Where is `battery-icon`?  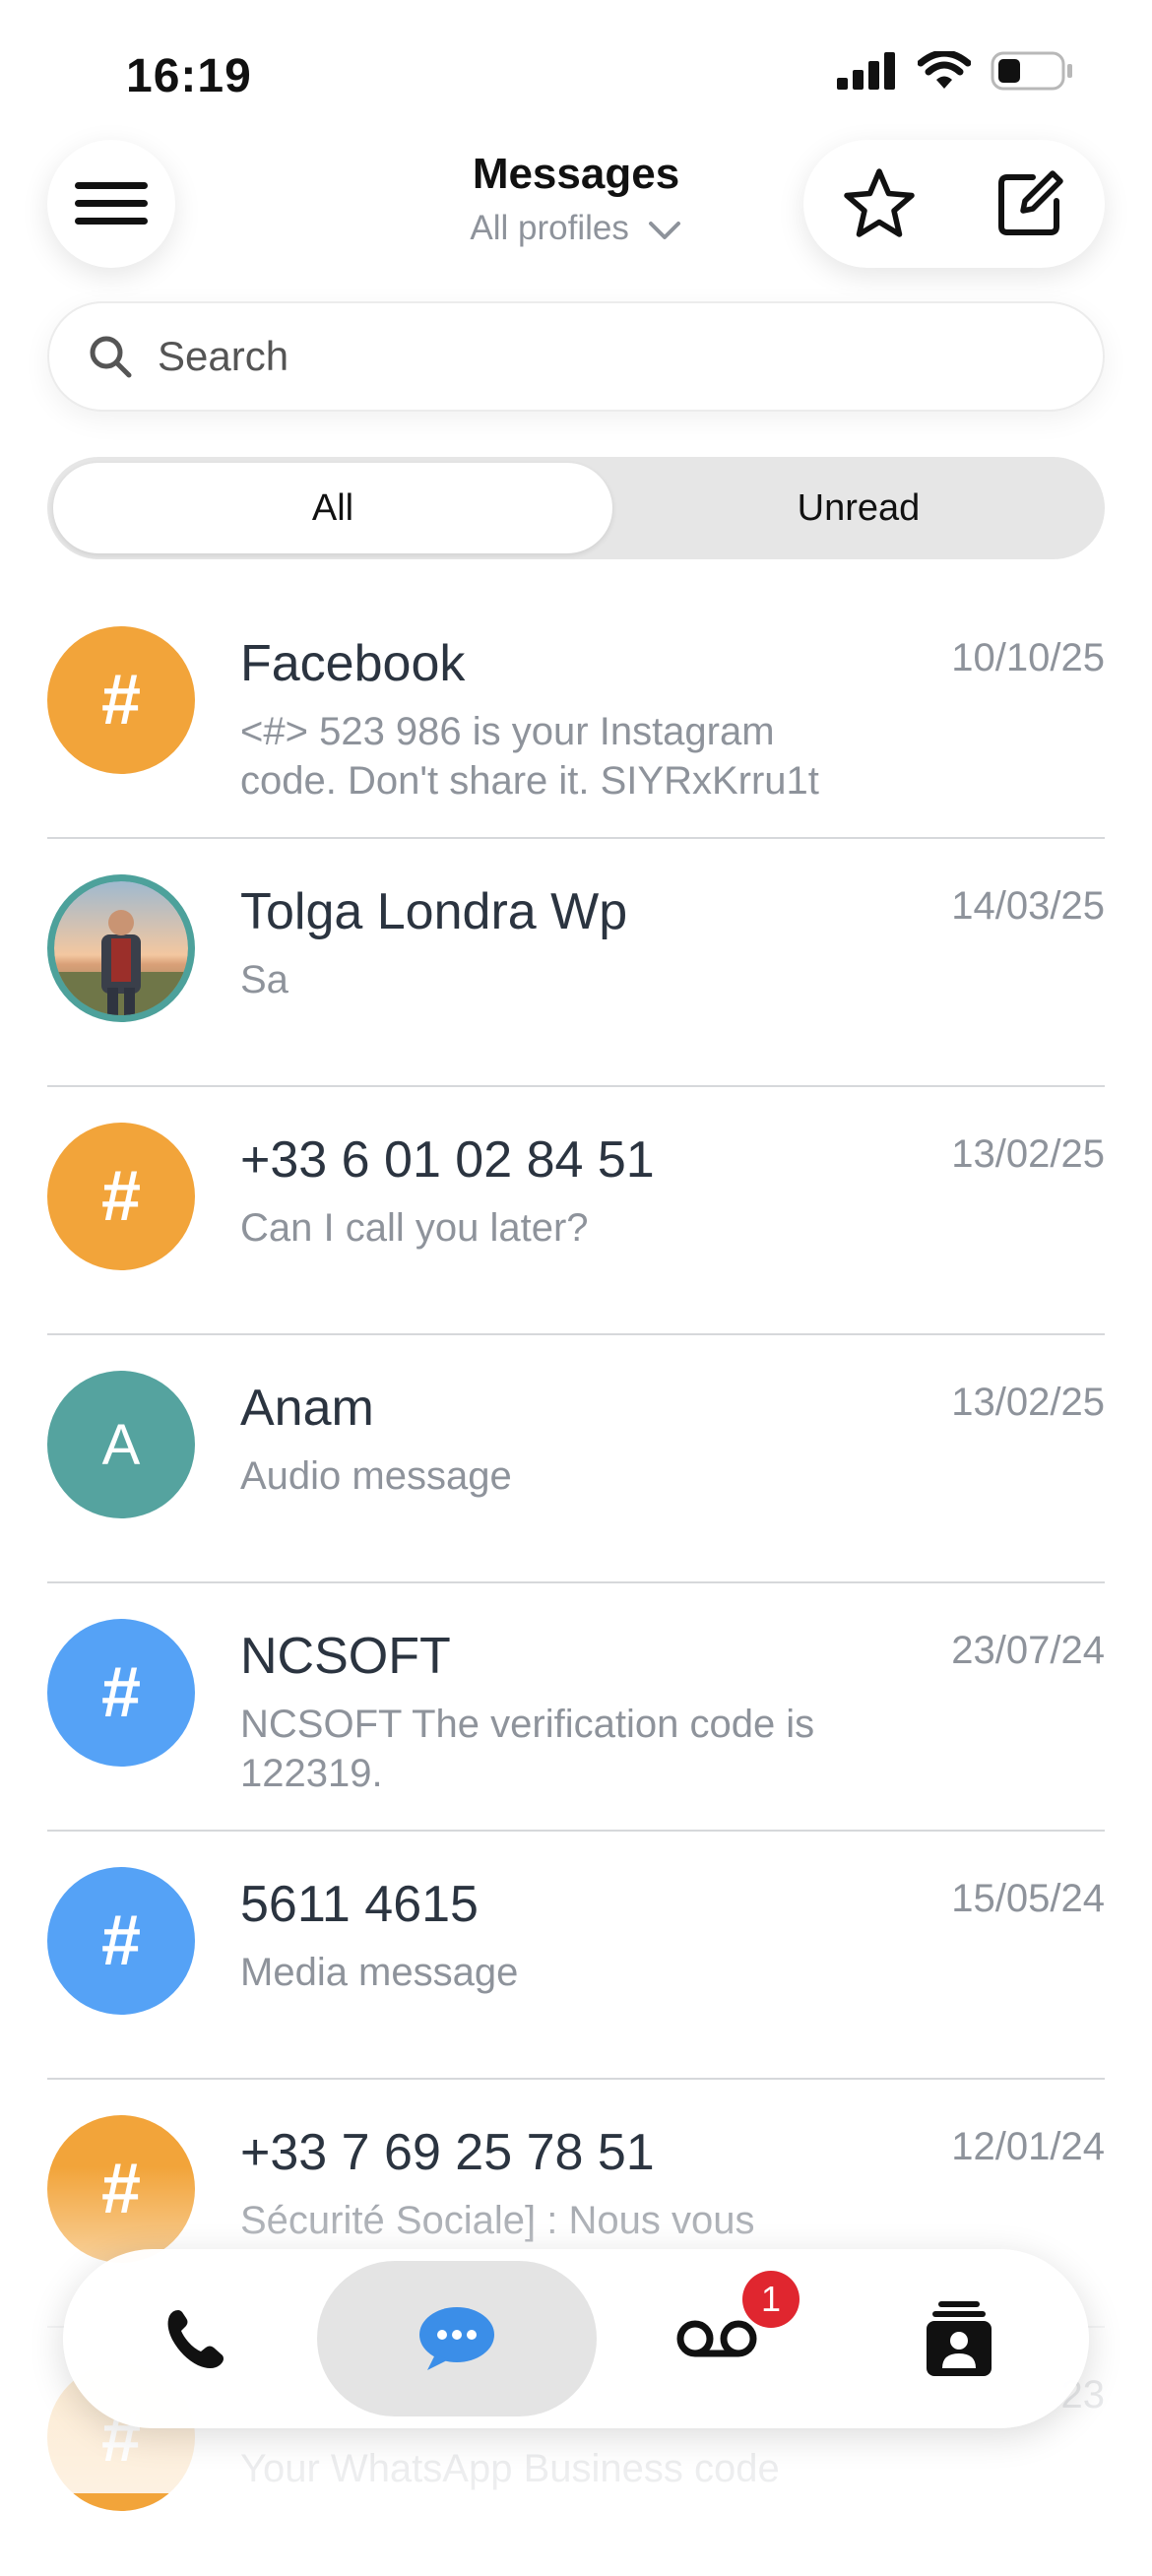
battery-icon is located at coordinates (1031, 71).